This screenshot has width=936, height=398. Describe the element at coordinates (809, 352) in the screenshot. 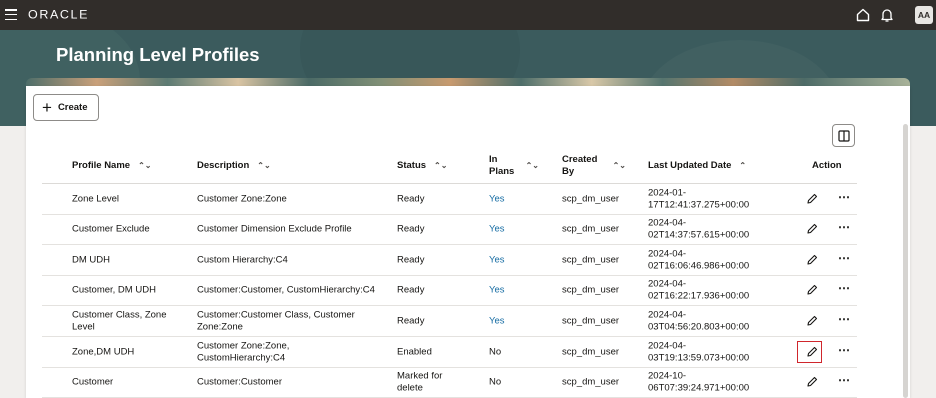

I see `edit-highlight` at that location.